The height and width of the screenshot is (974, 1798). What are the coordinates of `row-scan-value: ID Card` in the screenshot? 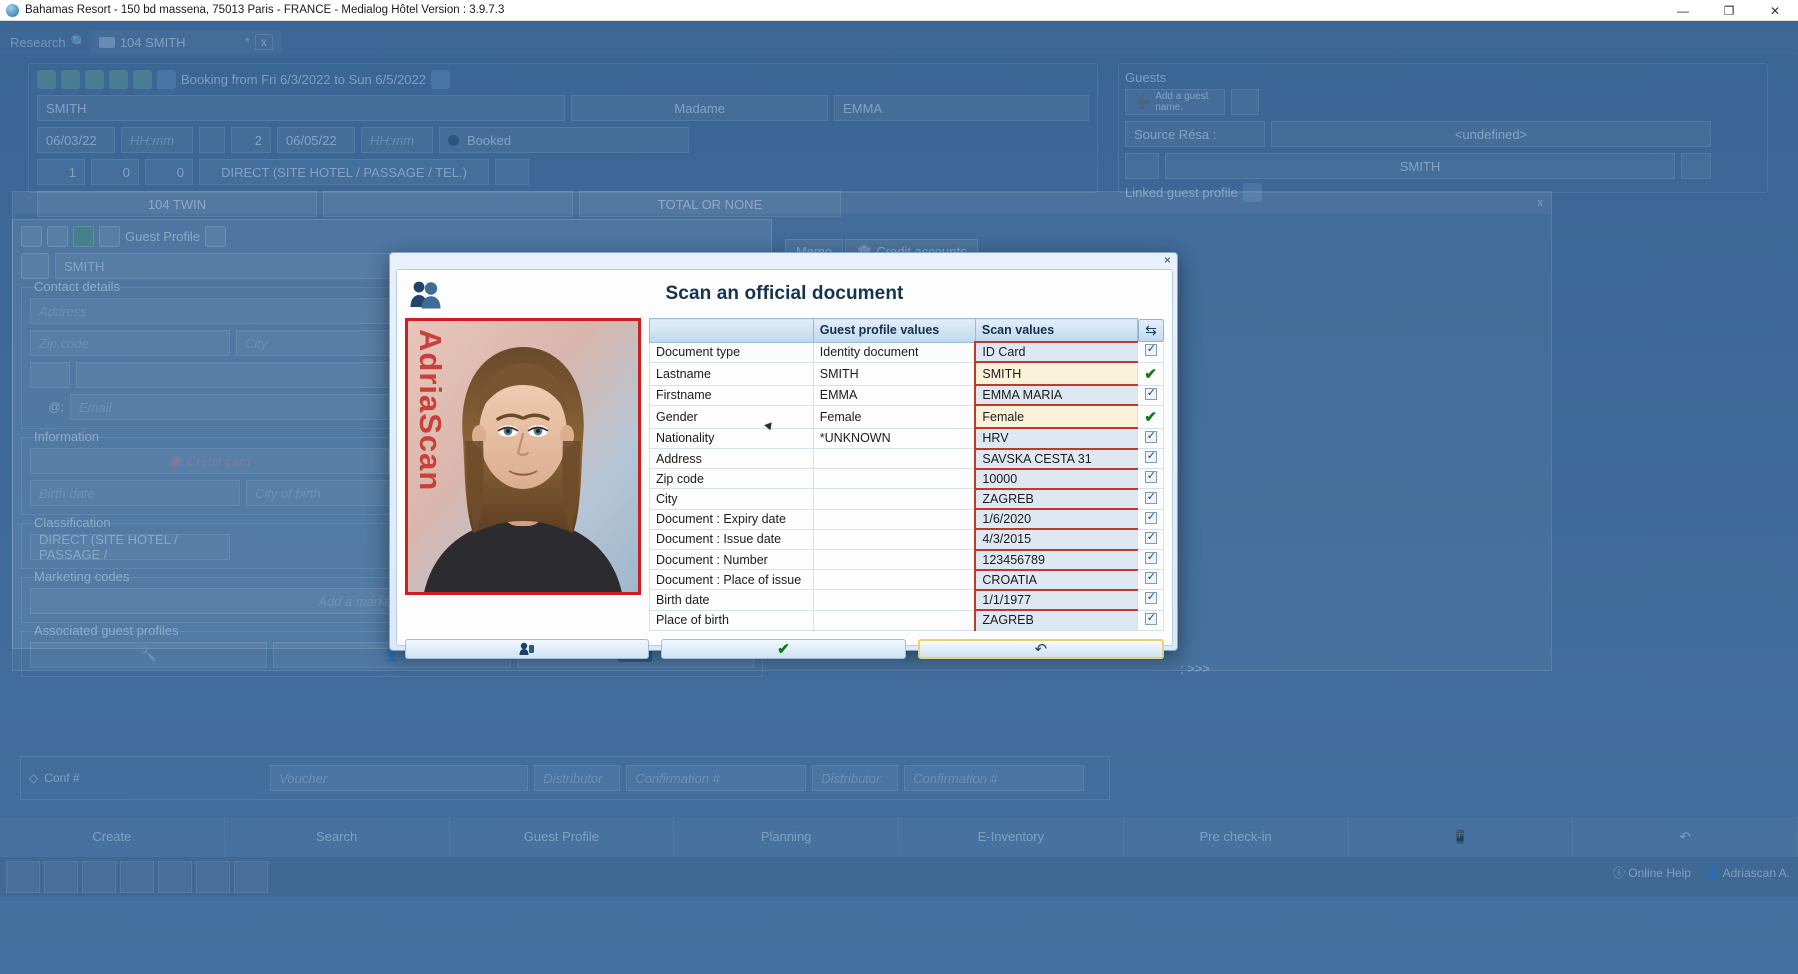 It's located at (1056, 351).